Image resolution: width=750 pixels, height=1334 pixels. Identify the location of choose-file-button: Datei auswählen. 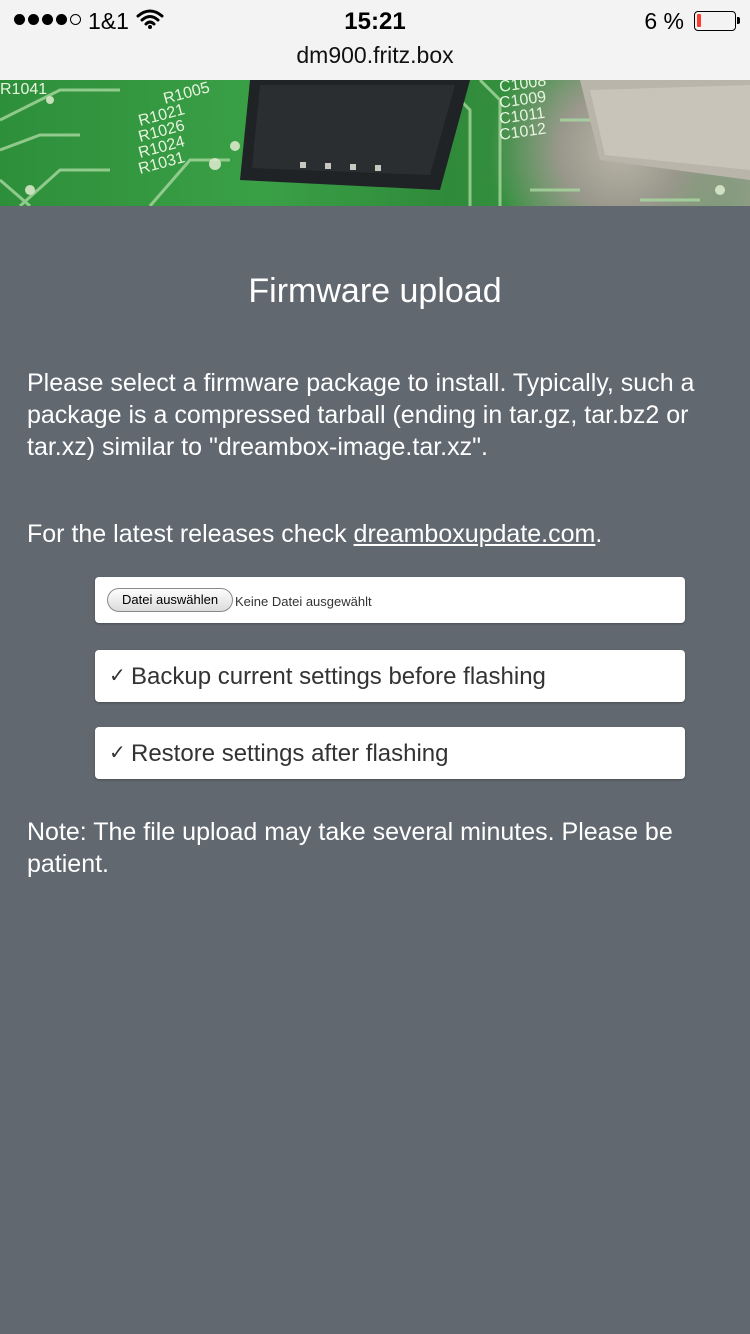
(170, 600).